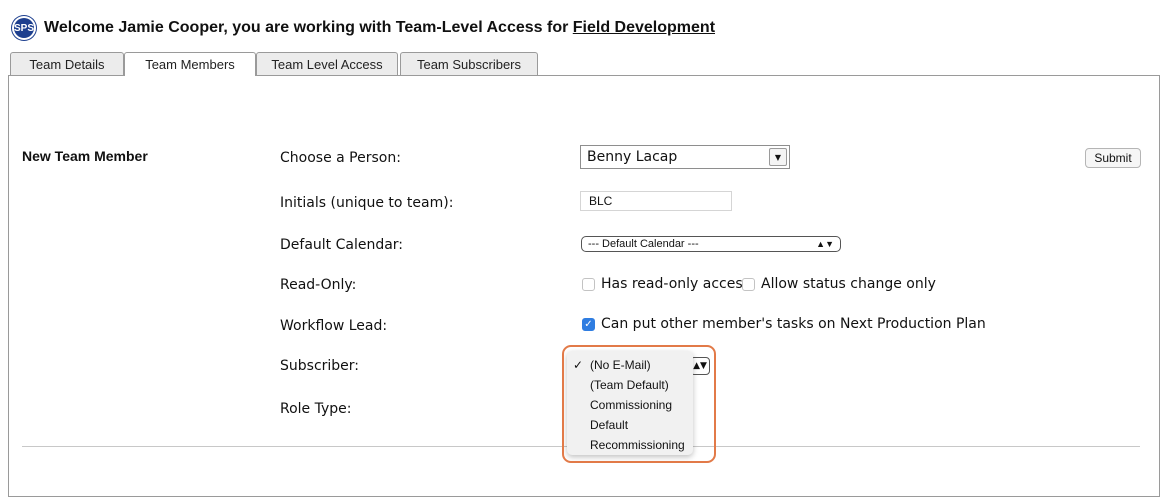 The image size is (1170, 497). I want to click on workflow-checkbox: ✓, so click(588, 324).